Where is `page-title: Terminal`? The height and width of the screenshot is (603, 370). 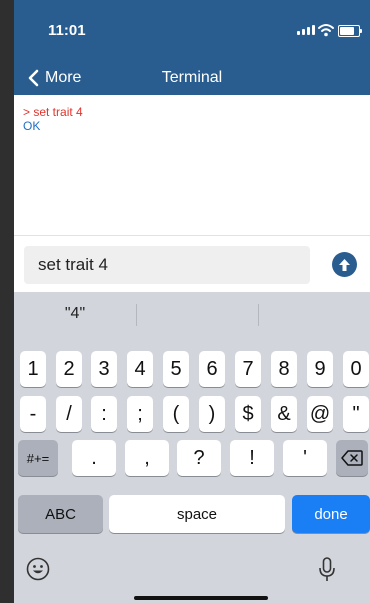 page-title: Terminal is located at coordinates (192, 77).